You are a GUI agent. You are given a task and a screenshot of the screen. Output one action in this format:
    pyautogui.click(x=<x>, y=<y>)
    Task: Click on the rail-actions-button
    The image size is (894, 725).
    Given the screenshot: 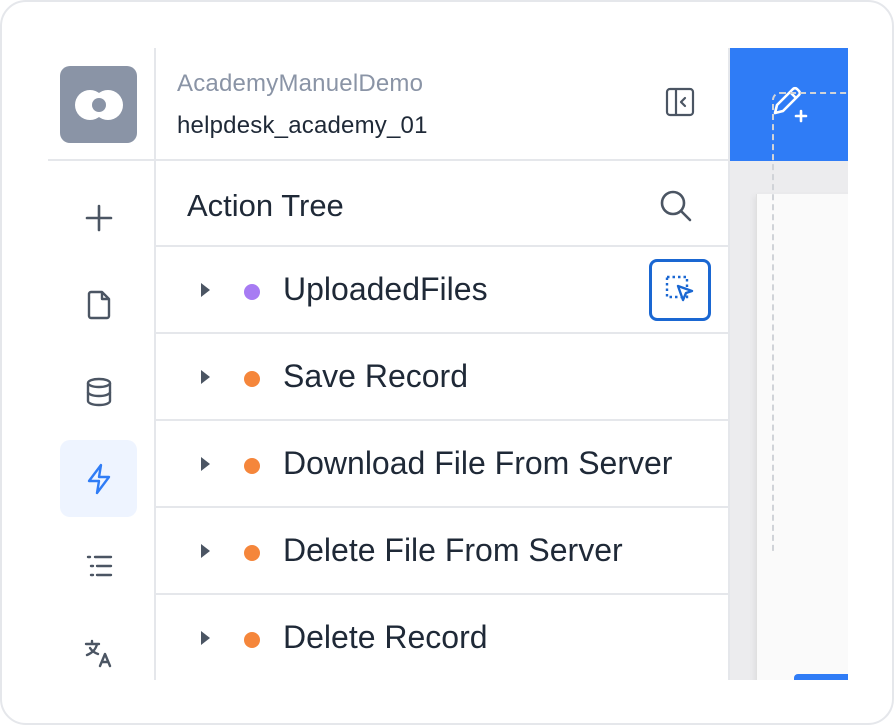 What is the action you would take?
    pyautogui.click(x=98, y=478)
    